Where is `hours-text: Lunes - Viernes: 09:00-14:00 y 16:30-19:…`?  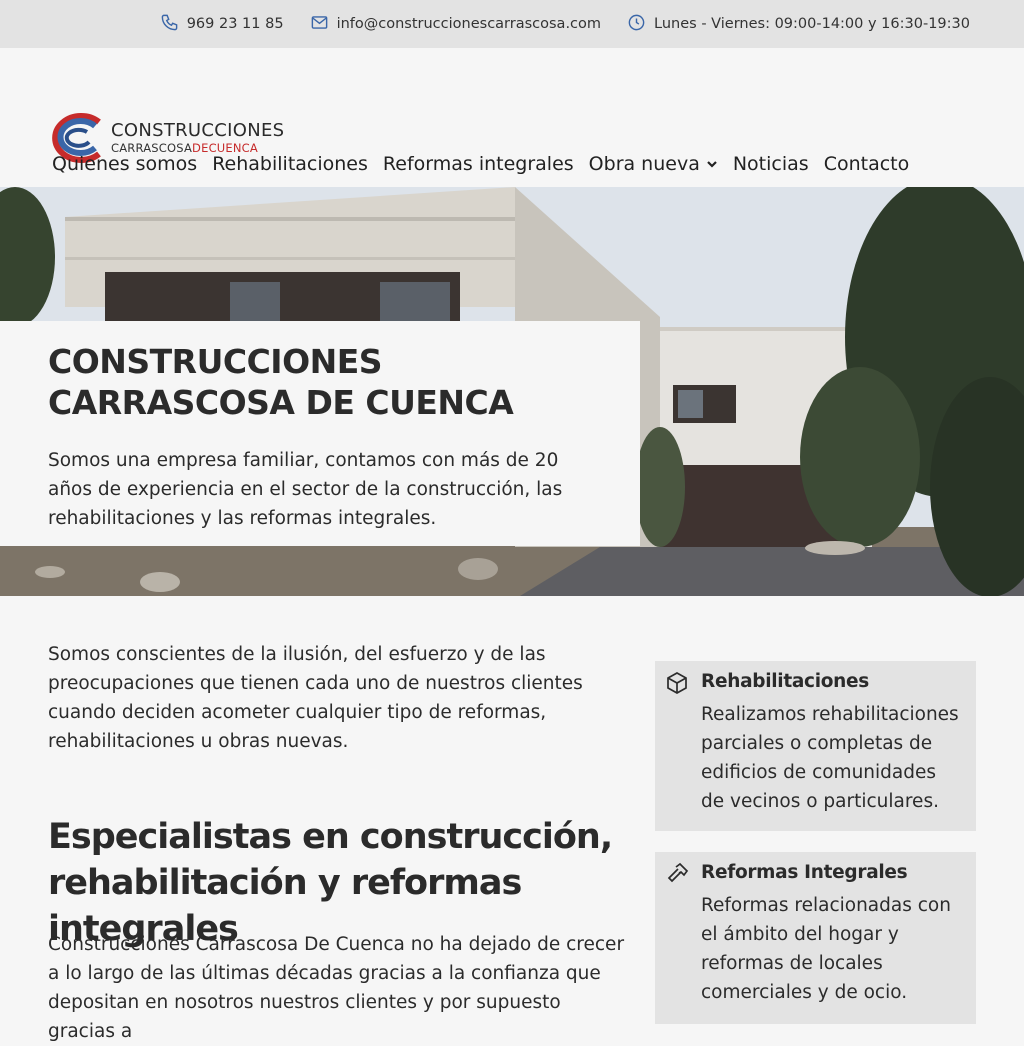 hours-text: Lunes - Viernes: 09:00-14:00 y 16:30-19:… is located at coordinates (812, 24).